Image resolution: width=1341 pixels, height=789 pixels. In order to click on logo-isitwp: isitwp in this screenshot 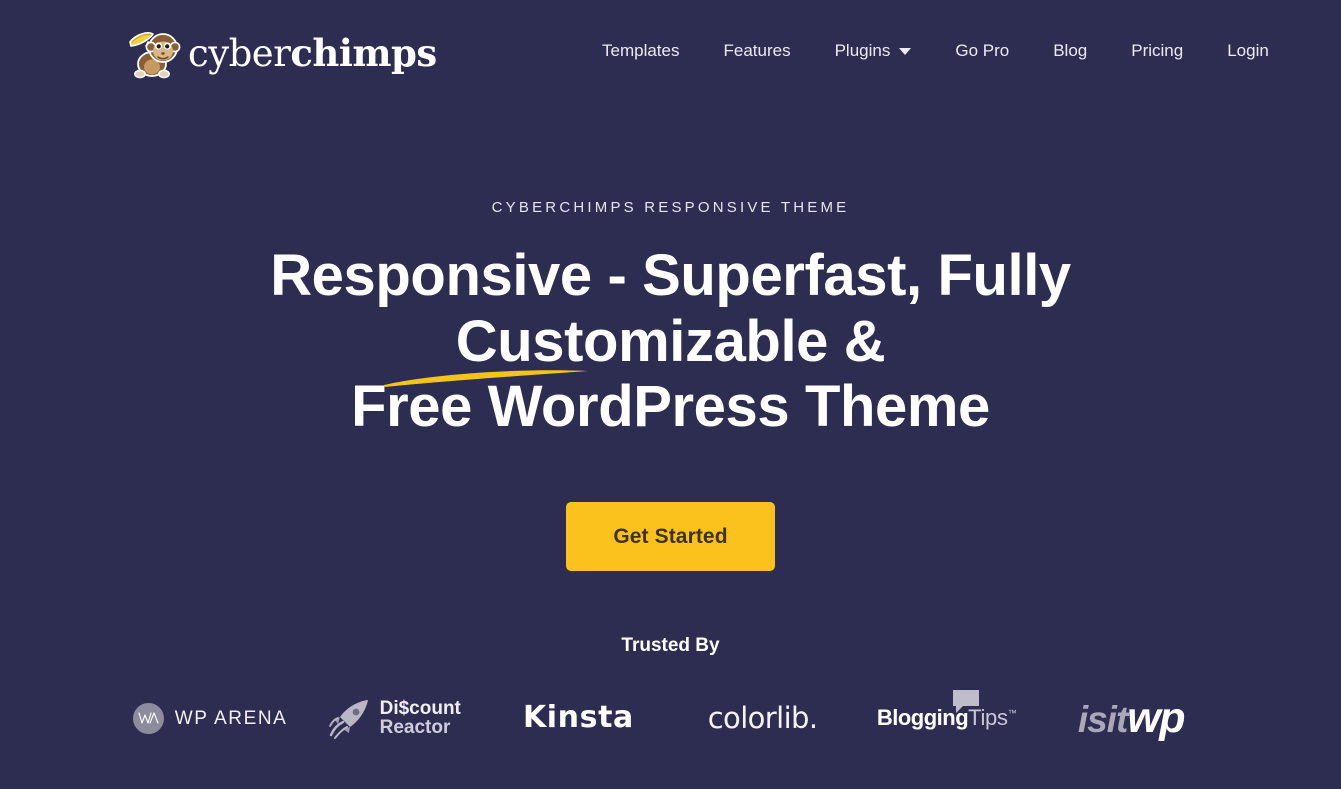, I will do `click(1131, 718)`.